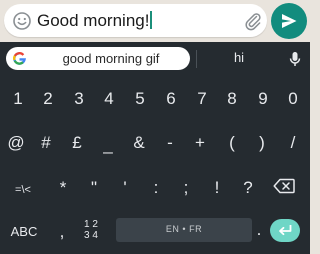  Describe the element at coordinates (95, 21) in the screenshot. I see `message-text: Good morning!` at that location.